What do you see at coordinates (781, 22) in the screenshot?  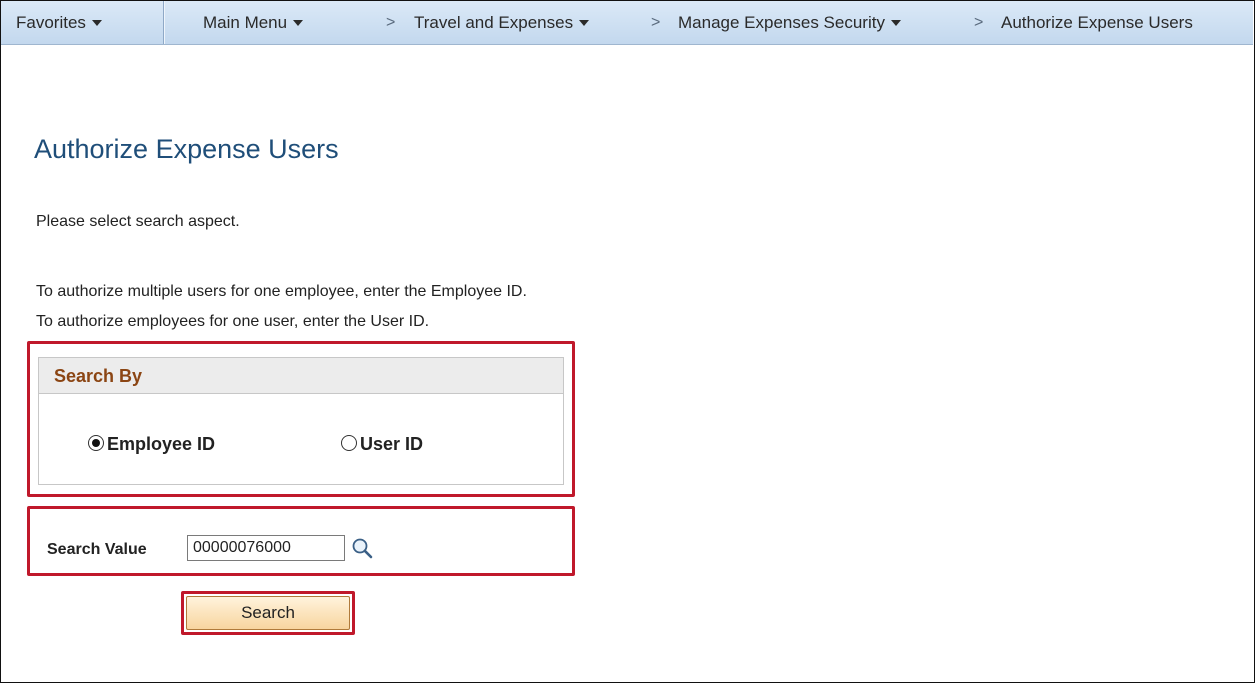 I see `breadcrumb-label: Manage Expenses Security` at bounding box center [781, 22].